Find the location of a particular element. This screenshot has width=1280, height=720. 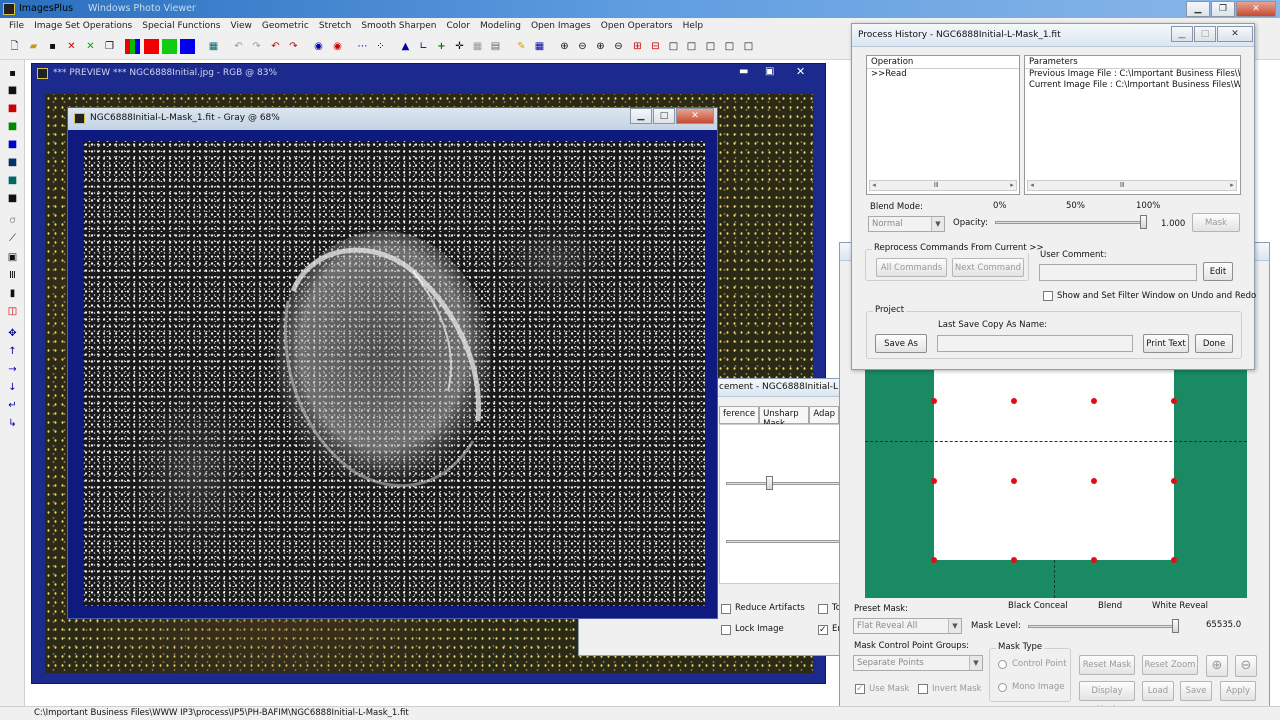

close-all-icon: ✕ is located at coordinates (90, 46).